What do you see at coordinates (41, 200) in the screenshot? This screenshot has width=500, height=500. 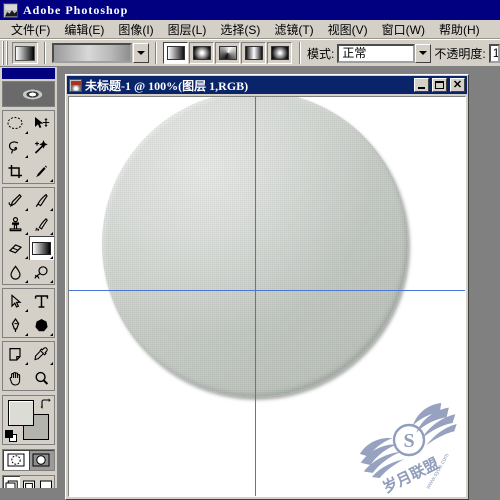 I see `paintbrush-tool` at bounding box center [41, 200].